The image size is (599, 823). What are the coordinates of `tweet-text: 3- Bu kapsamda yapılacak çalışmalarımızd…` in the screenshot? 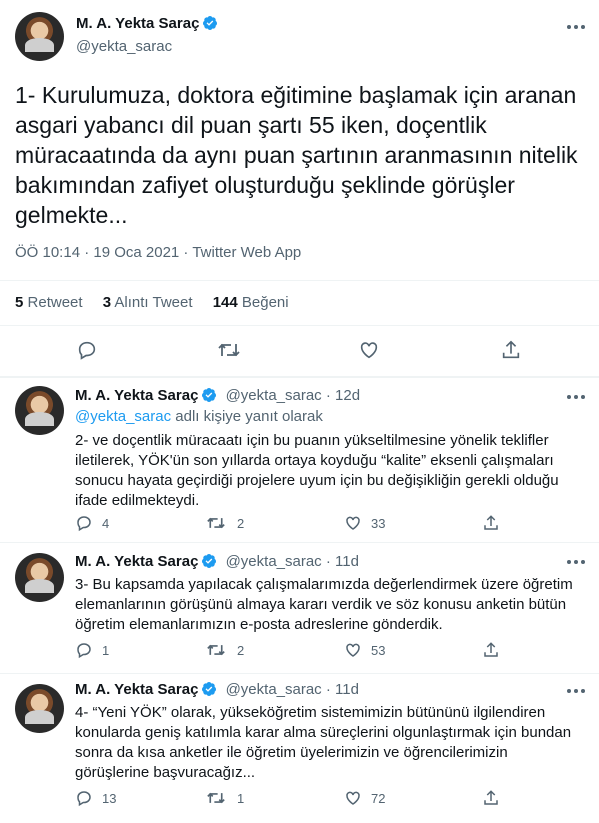 It's located at (324, 604).